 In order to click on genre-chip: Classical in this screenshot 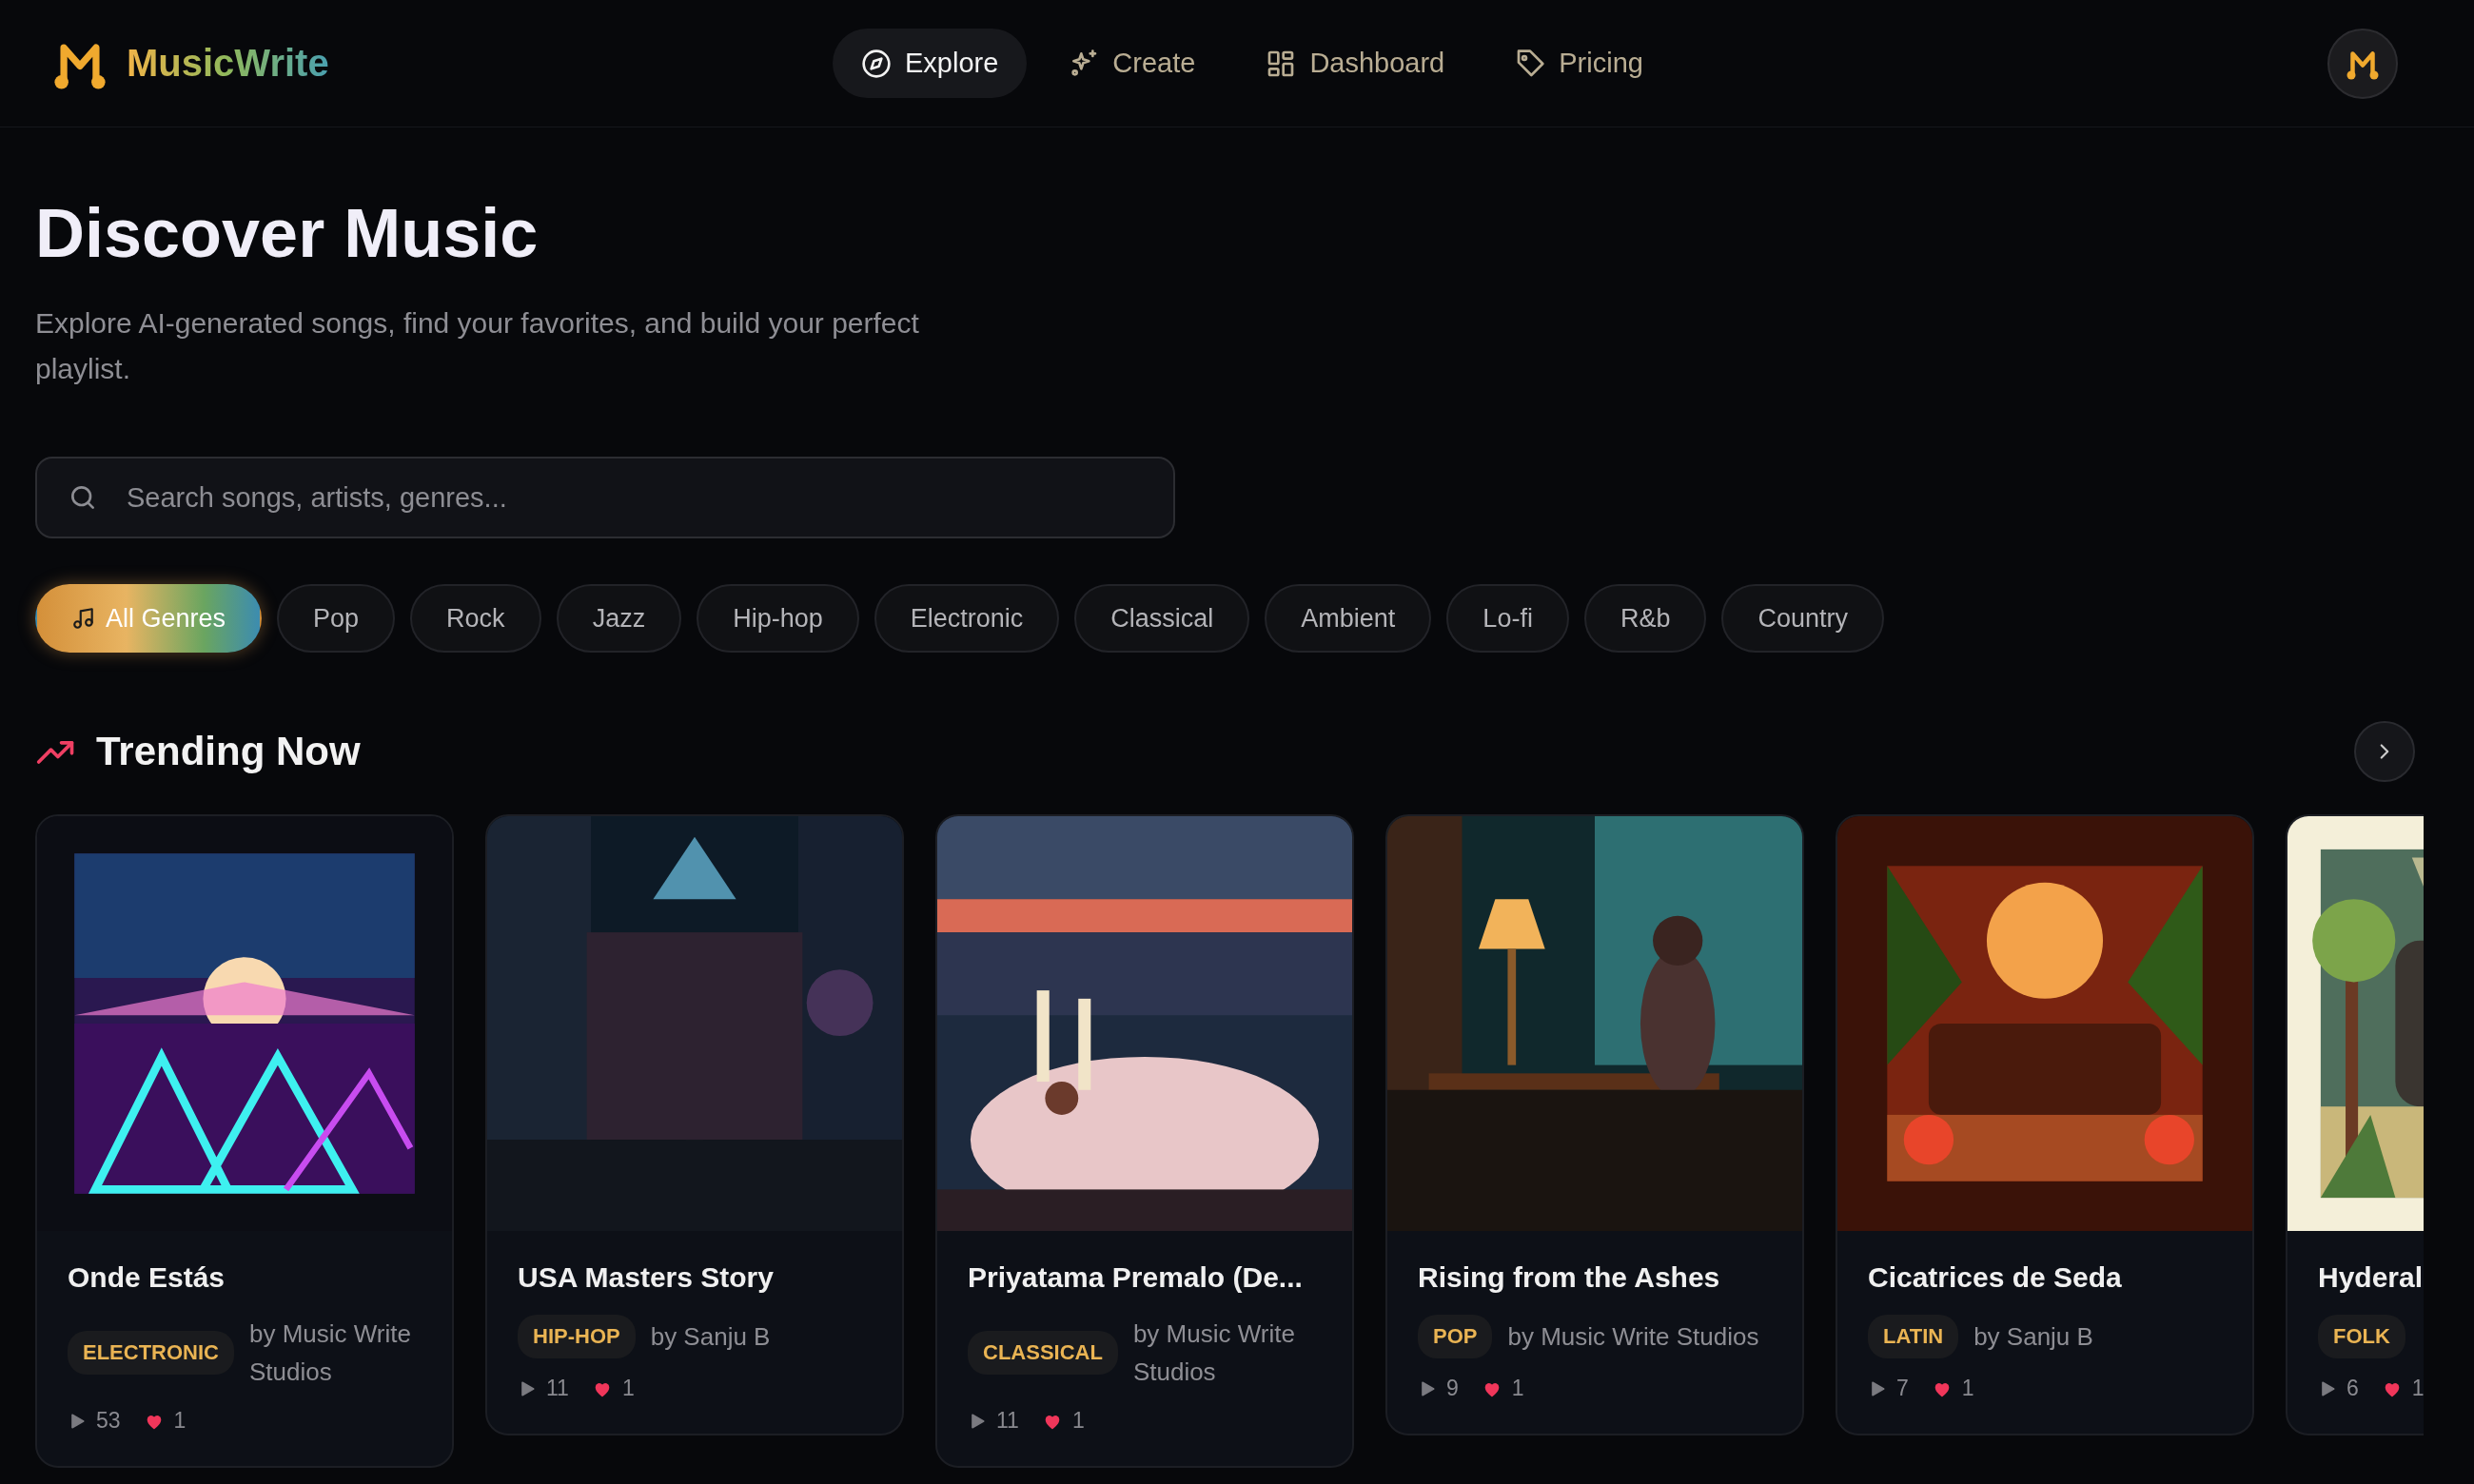, I will do `click(1162, 618)`.